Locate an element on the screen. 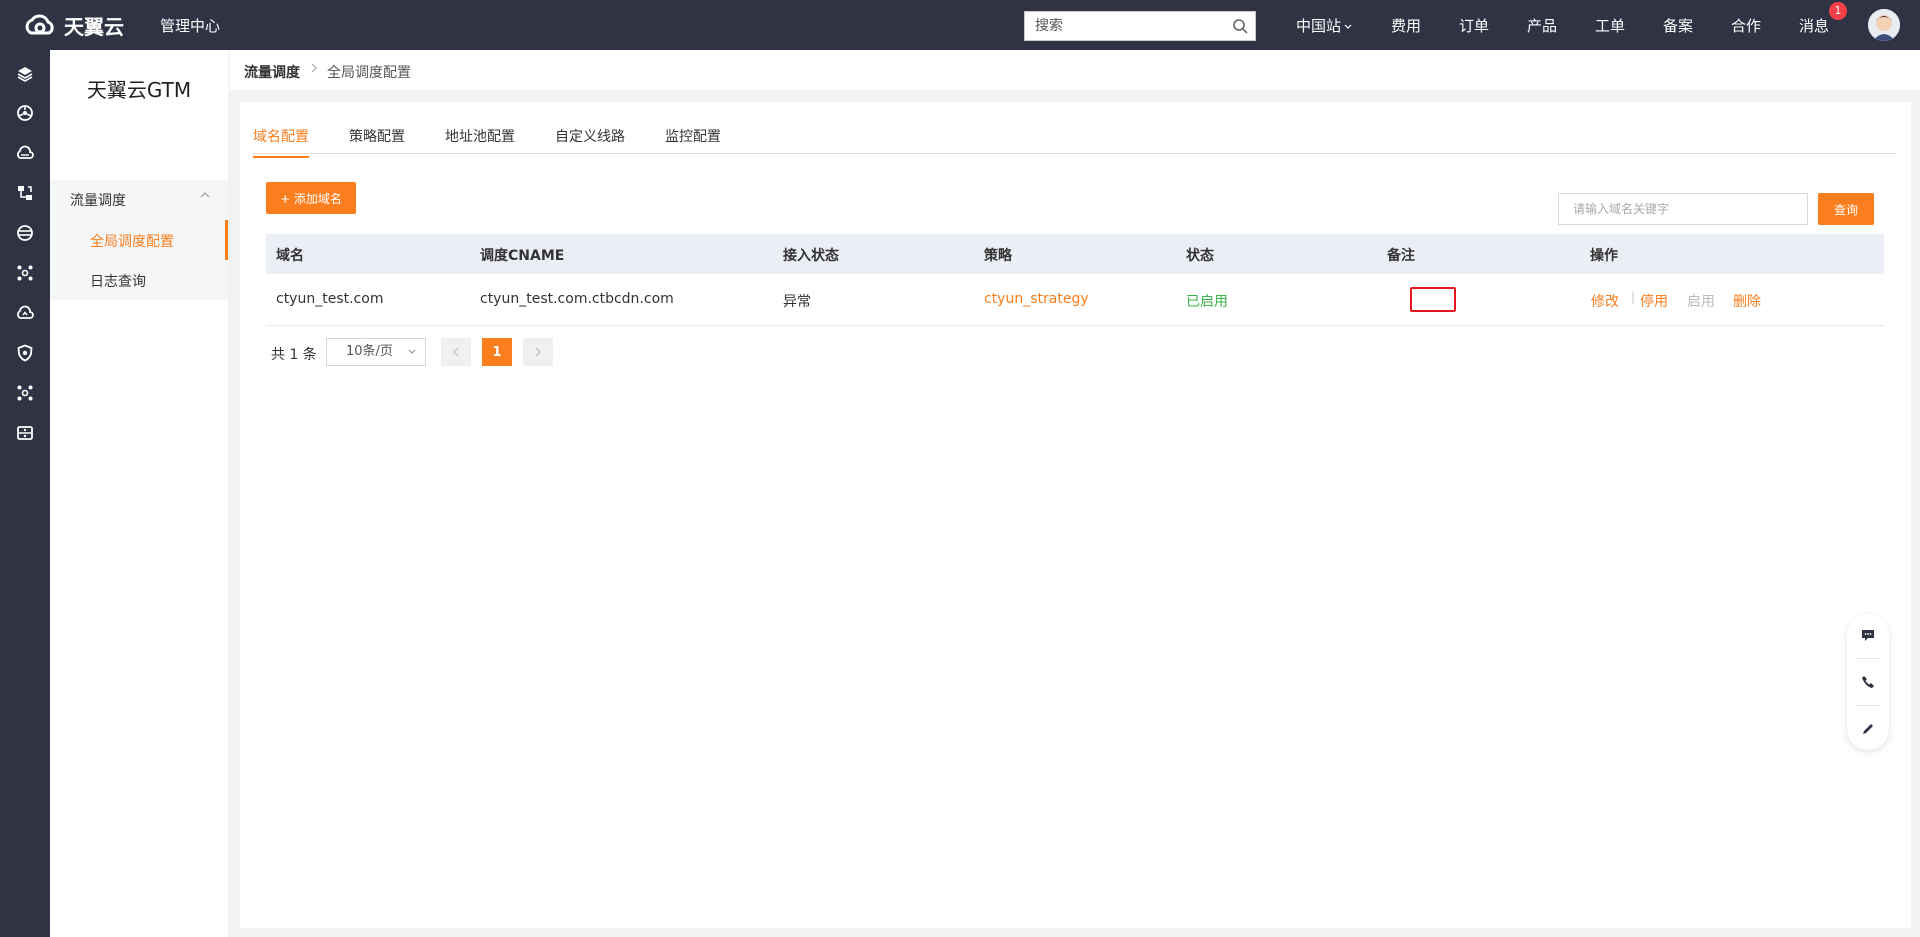  nav-tickets: 工单 is located at coordinates (1610, 25).